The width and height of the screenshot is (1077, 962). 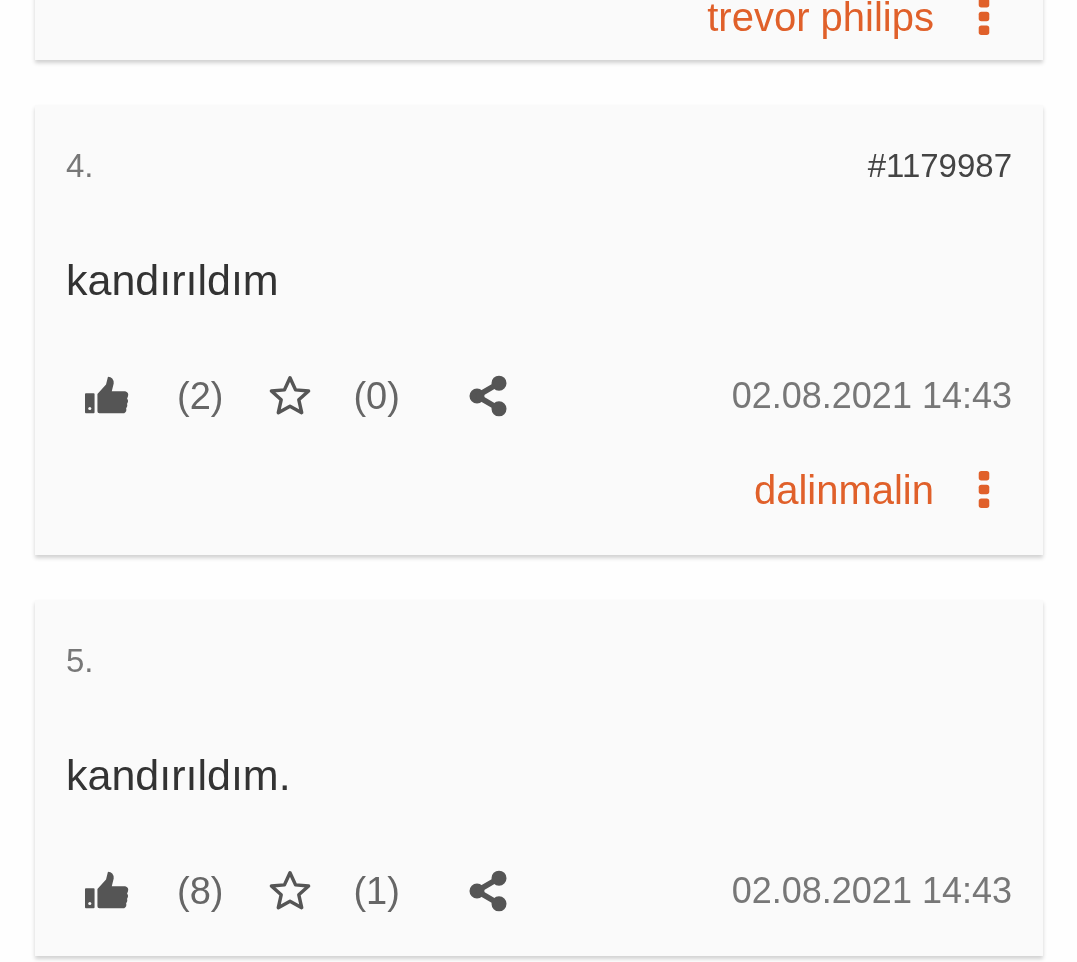 I want to click on favorite-count: (1), so click(x=376, y=891).